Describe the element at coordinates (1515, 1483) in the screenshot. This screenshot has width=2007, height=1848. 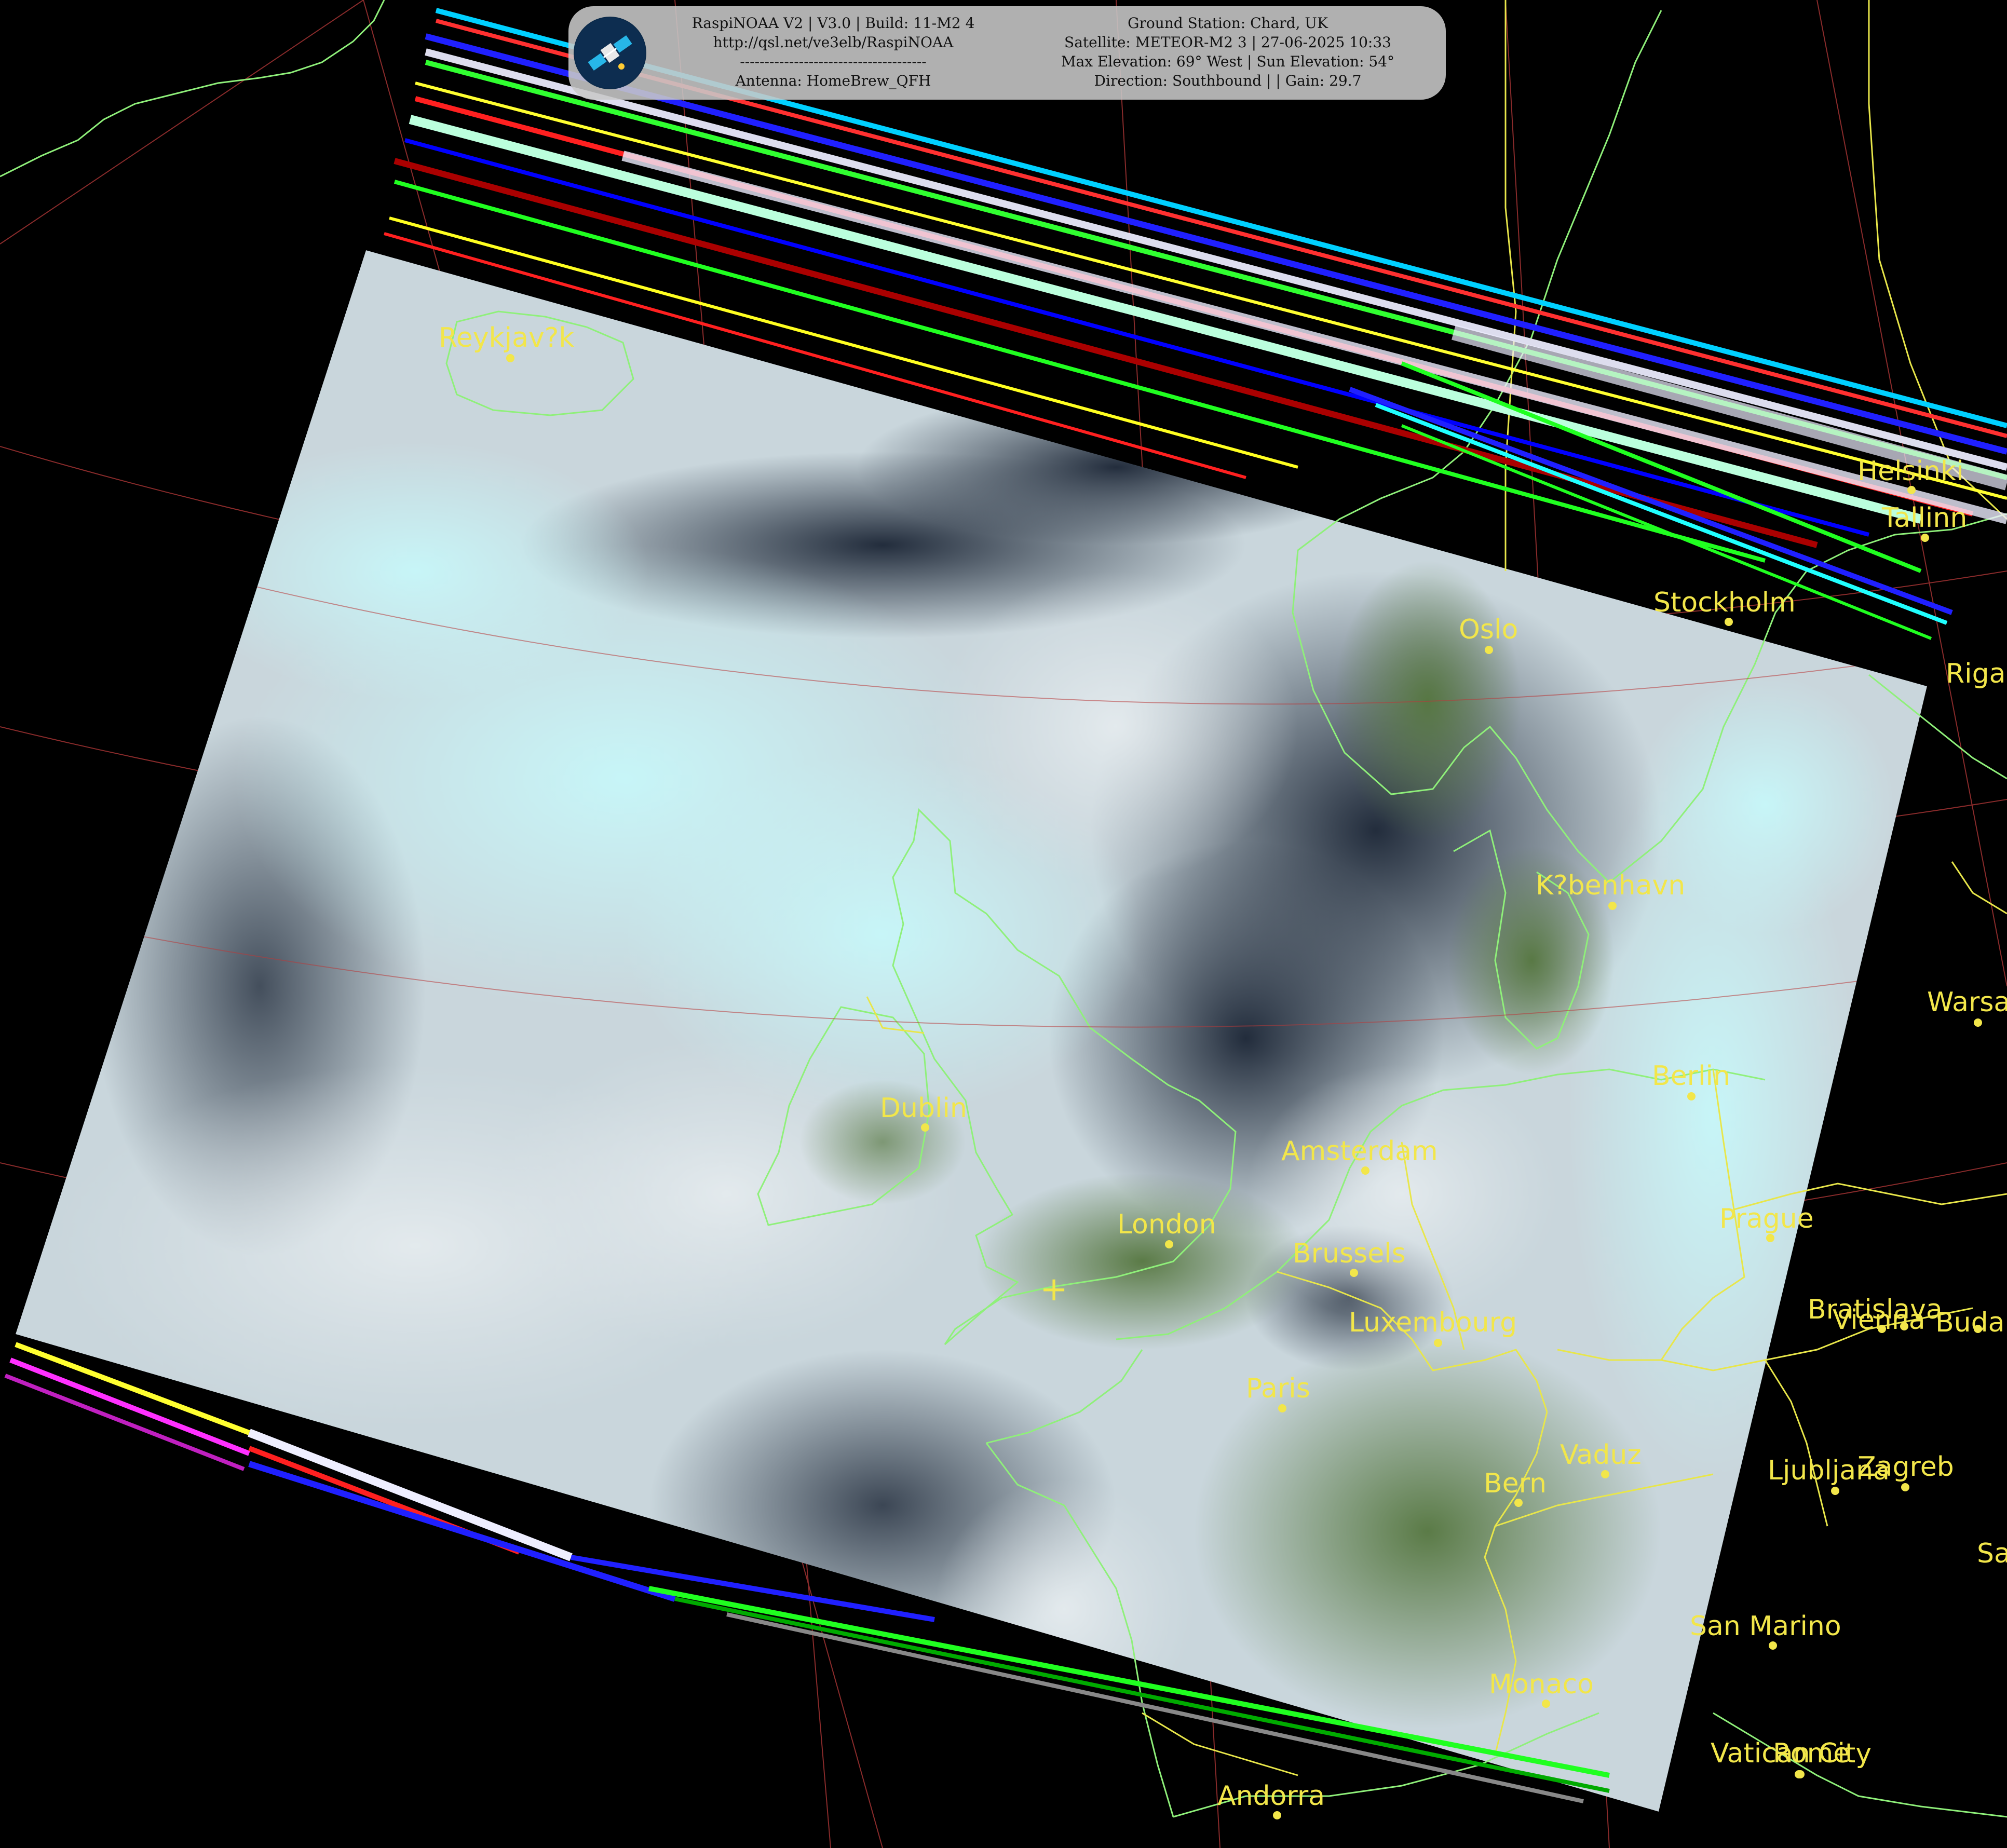
I see `city-label-bern: Bern` at that location.